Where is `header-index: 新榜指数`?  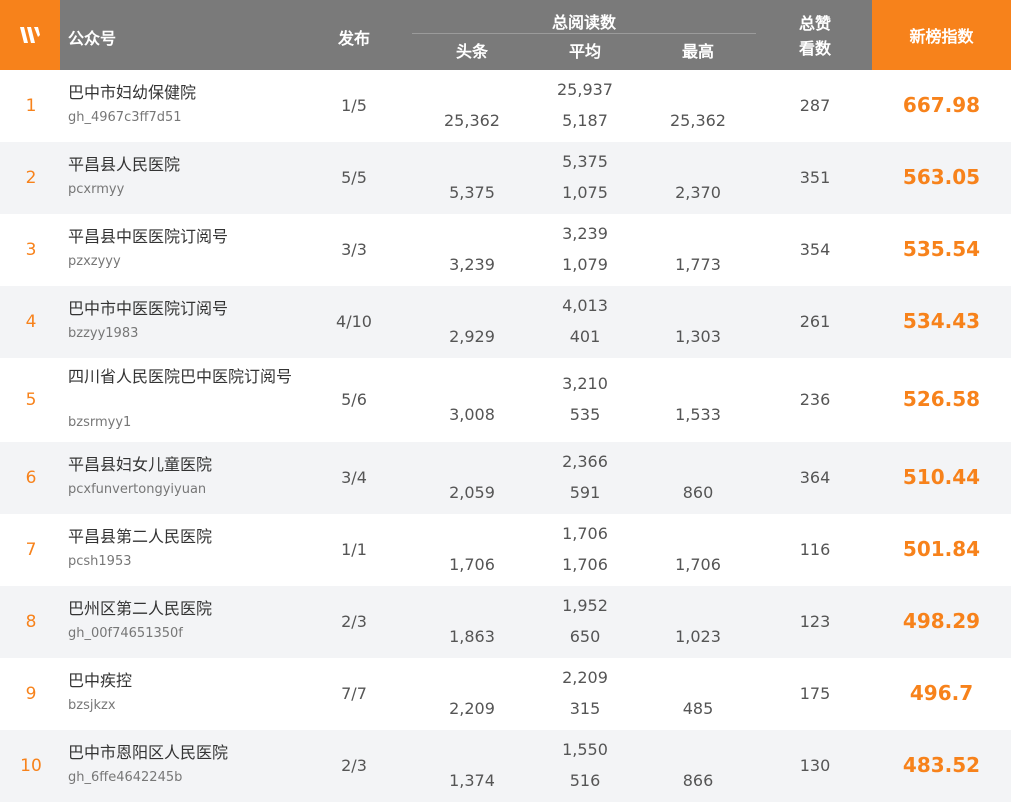 header-index: 新榜指数 is located at coordinates (941, 36).